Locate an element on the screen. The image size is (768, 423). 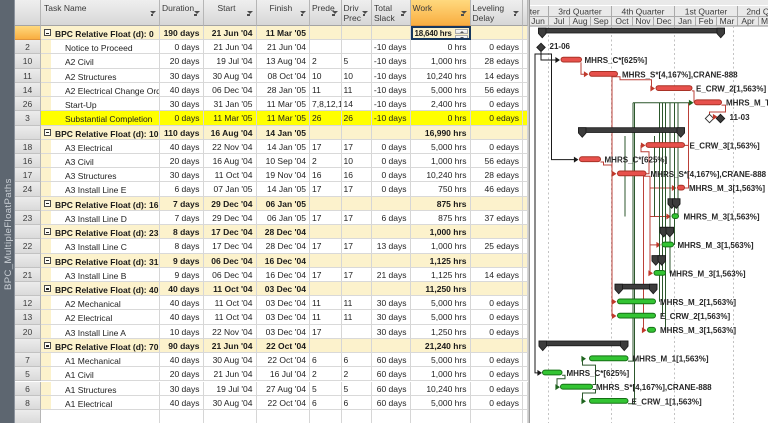
svg-text: Jan is located at coordinates (685, 21).